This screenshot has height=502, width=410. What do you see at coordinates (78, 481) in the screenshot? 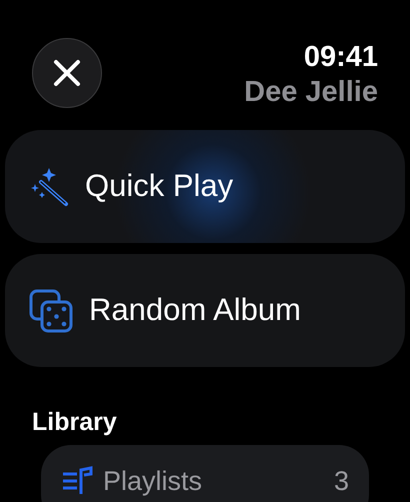
I see `playlist-icon` at bounding box center [78, 481].